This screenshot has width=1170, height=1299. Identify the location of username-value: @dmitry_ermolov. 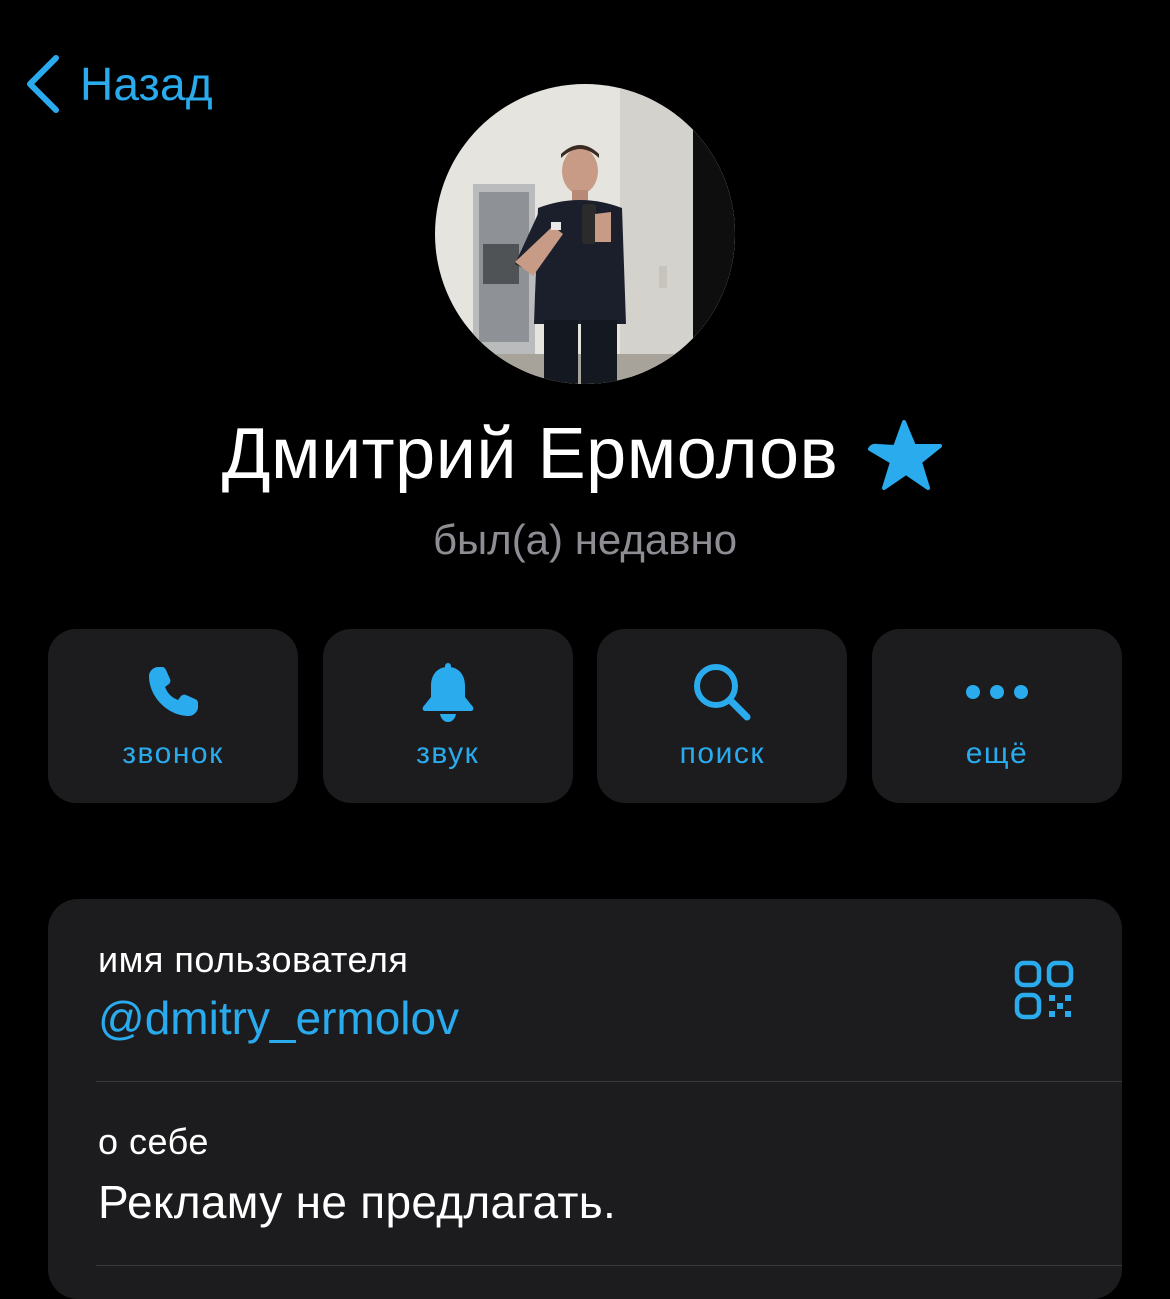
(278, 1018).